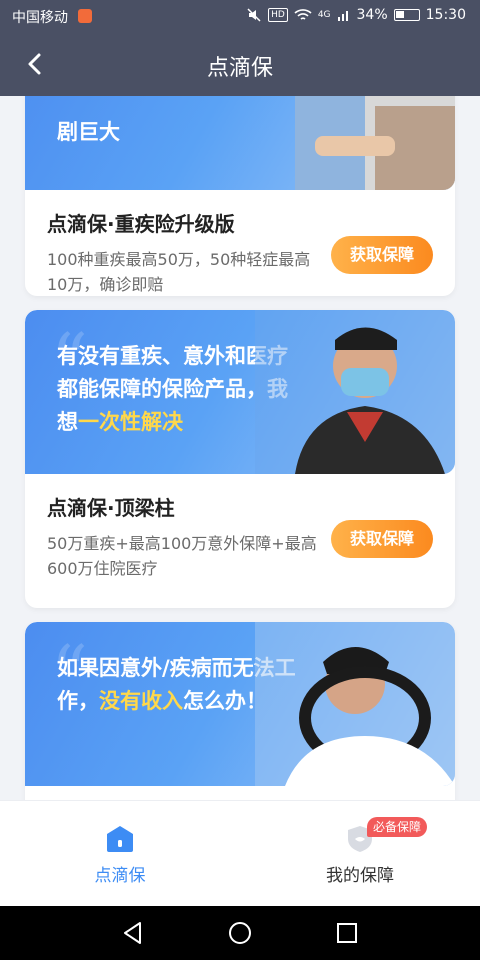 Image resolution: width=480 pixels, height=960 pixels. What do you see at coordinates (324, 15) in the screenshot?
I see `network-type: 4G` at bounding box center [324, 15].